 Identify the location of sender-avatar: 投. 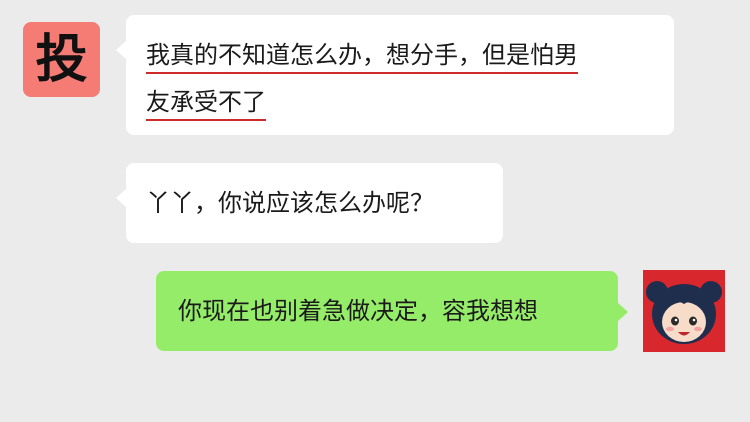
(61, 59).